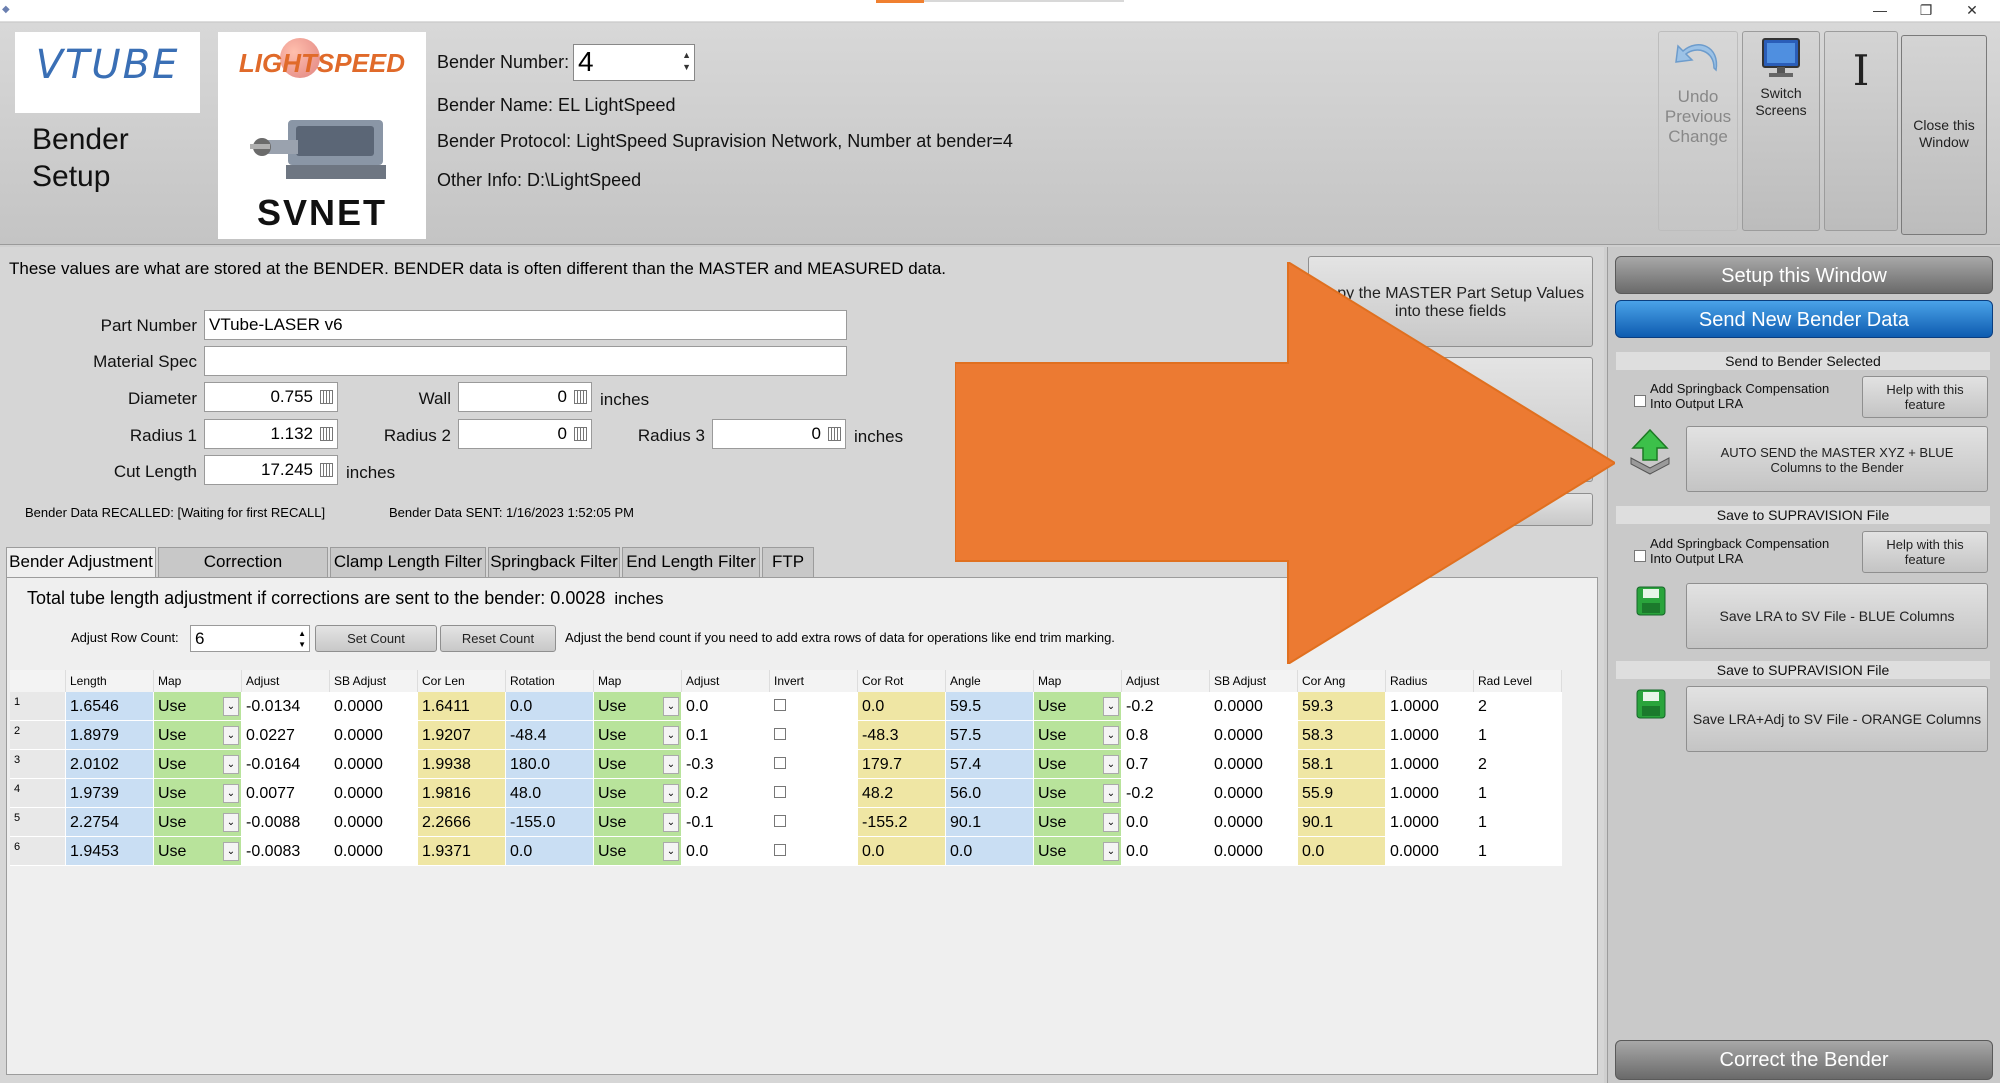 This screenshot has height=1083, width=2000. Describe the element at coordinates (286, 793) in the screenshot. I see `cell-adjust: 0.0077` at that location.